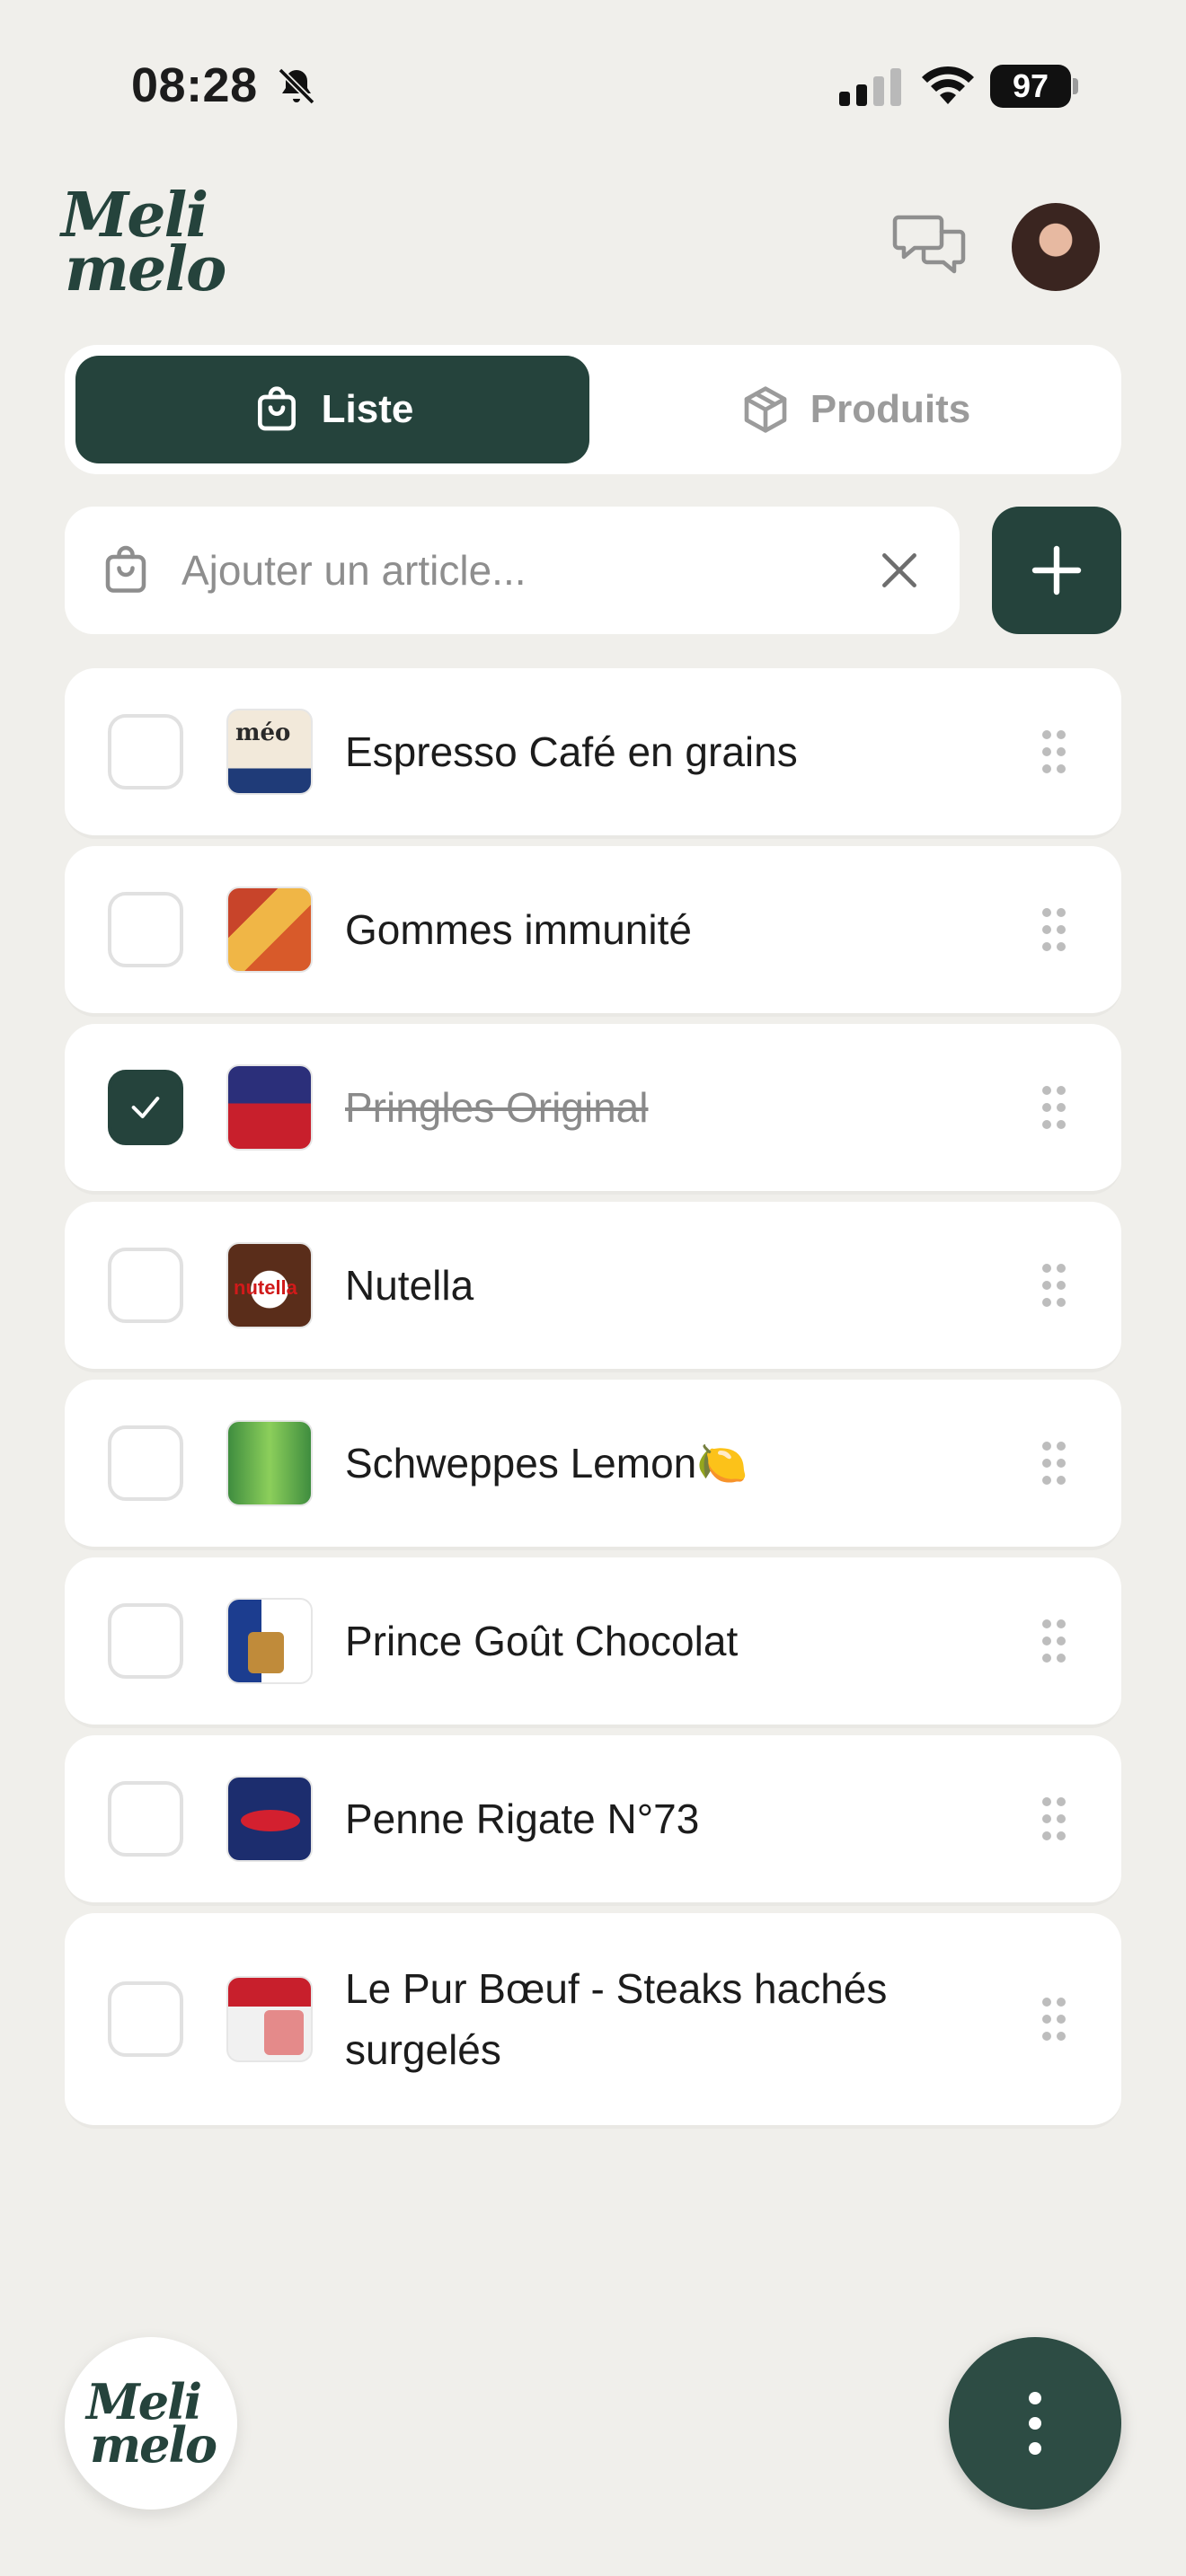 The width and height of the screenshot is (1186, 2576). I want to click on app-logo: Meli melo, so click(143, 249).